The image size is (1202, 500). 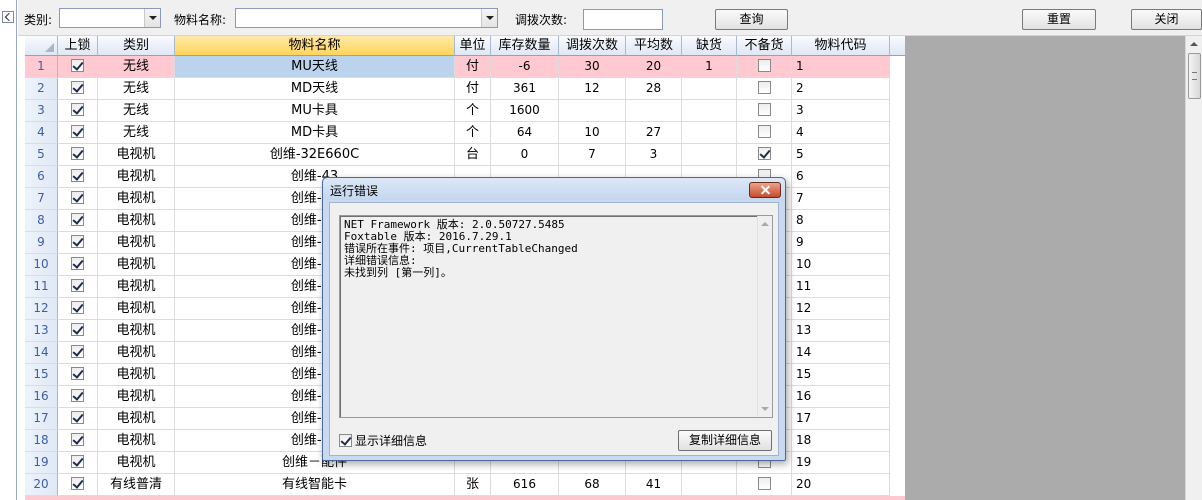 What do you see at coordinates (841, 46) in the screenshot?
I see `column-header-material-code: 物料代码` at bounding box center [841, 46].